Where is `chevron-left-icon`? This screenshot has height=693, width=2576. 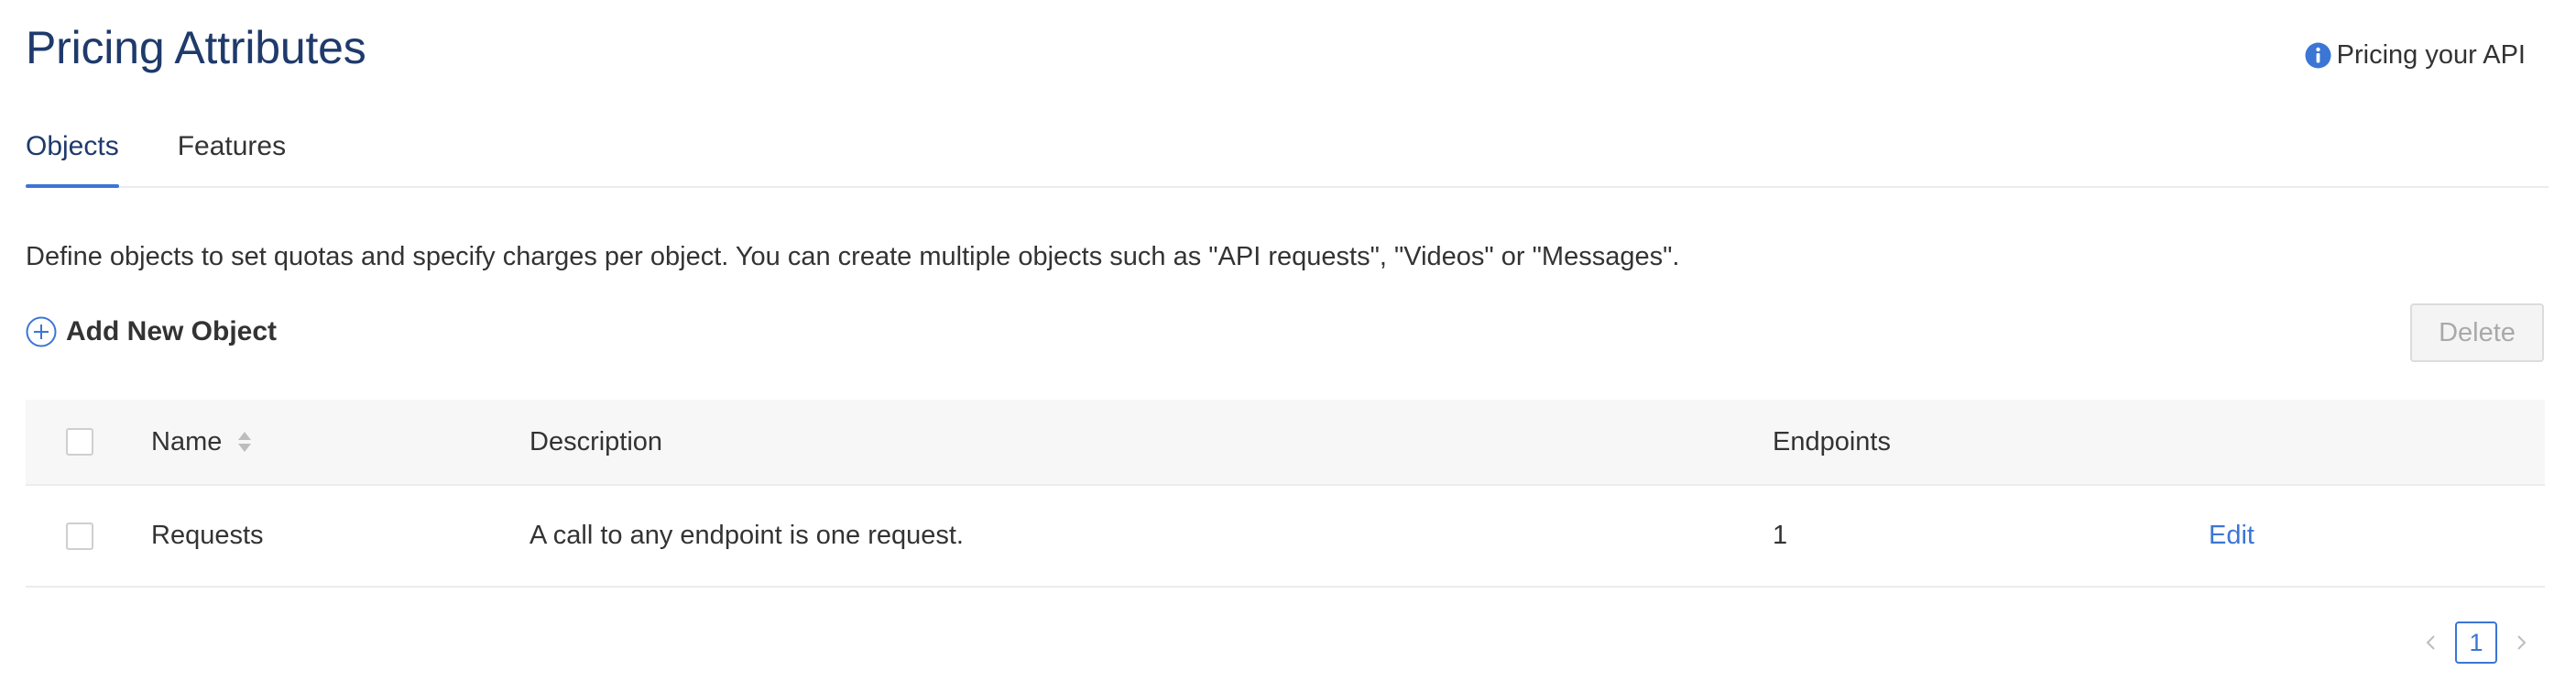 chevron-left-icon is located at coordinates (2431, 643).